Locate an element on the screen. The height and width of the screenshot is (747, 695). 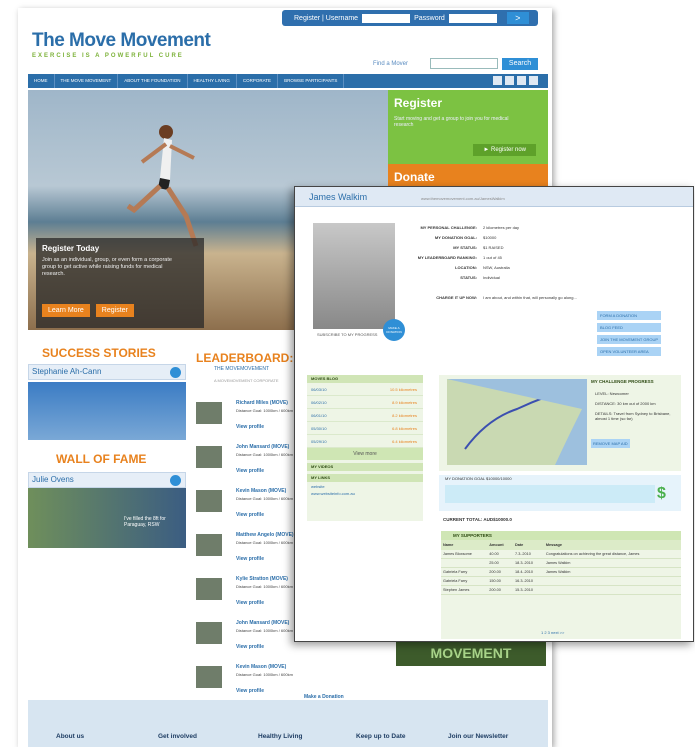
footer-about: About us is located at coordinates (70, 736).